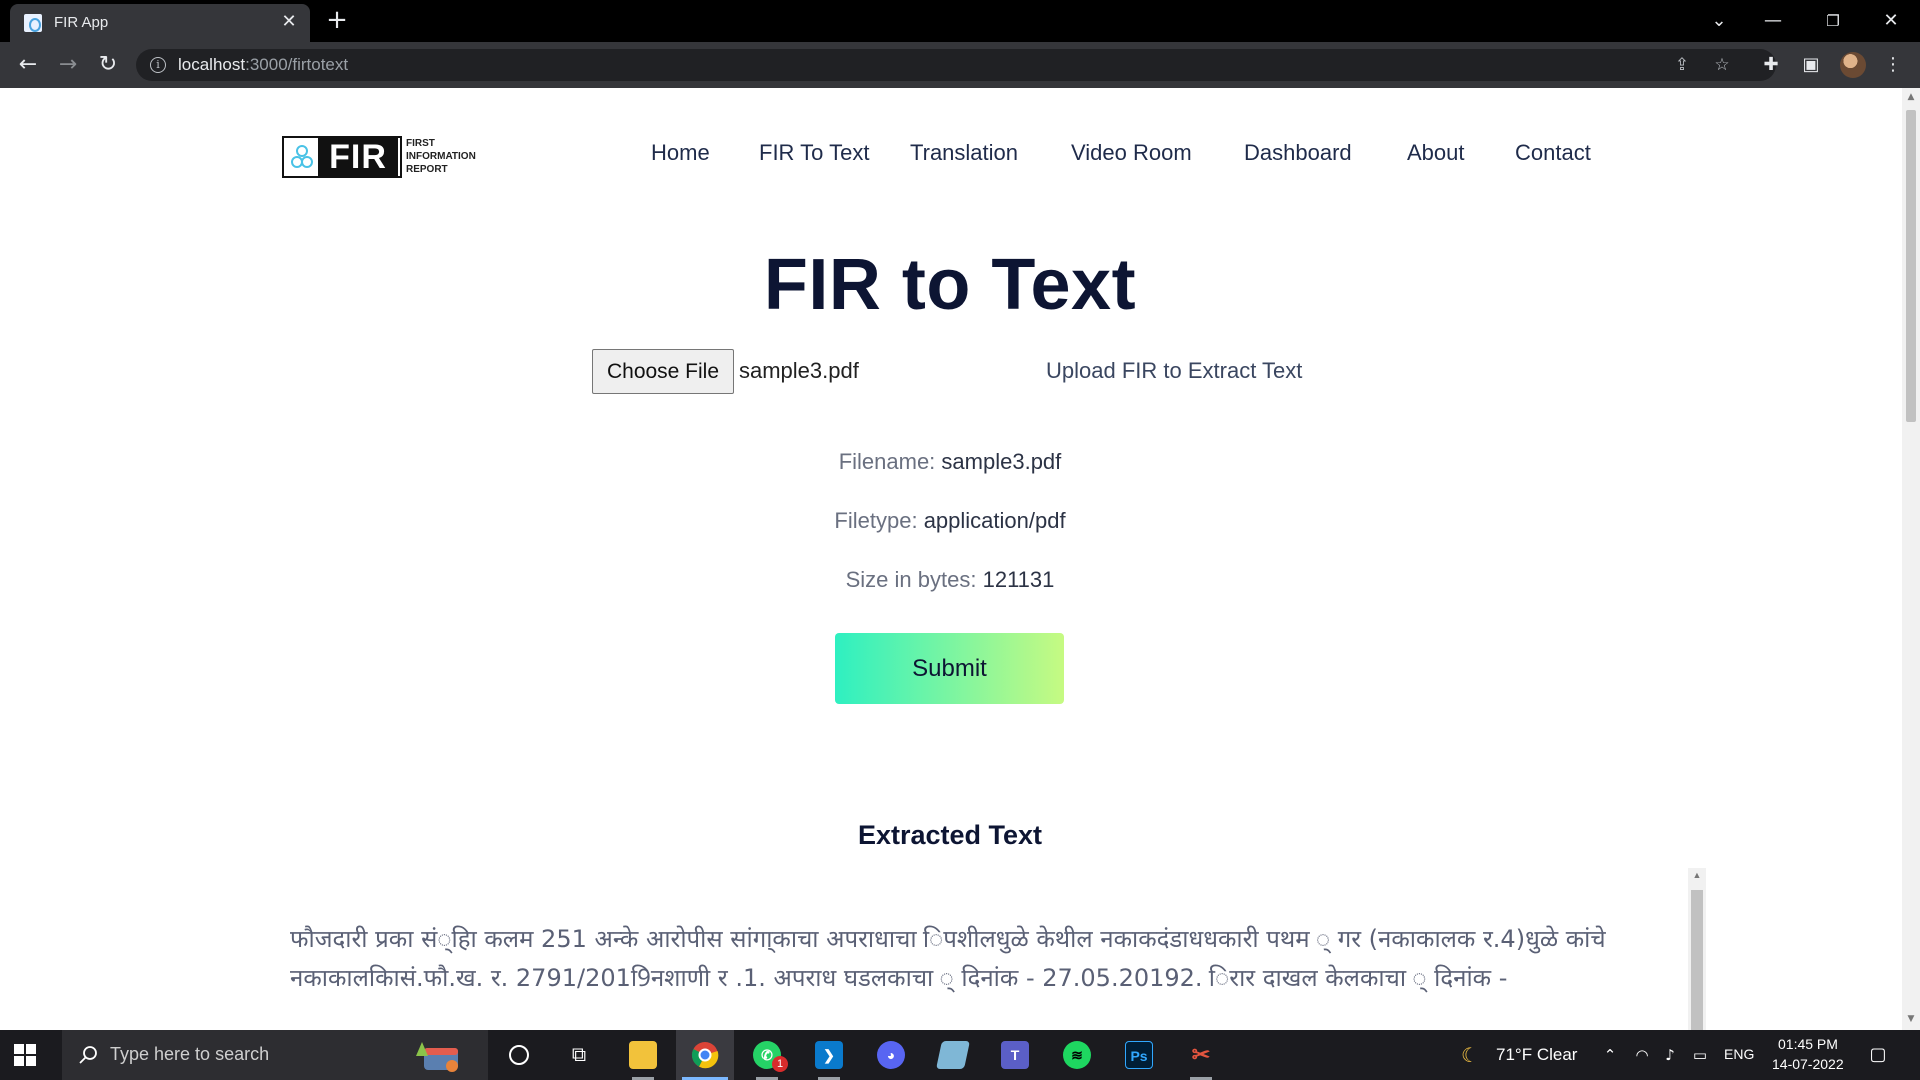 This screenshot has width=1920, height=1080. I want to click on scroll-up-arrow-icon: ▲, so click(1697, 875).